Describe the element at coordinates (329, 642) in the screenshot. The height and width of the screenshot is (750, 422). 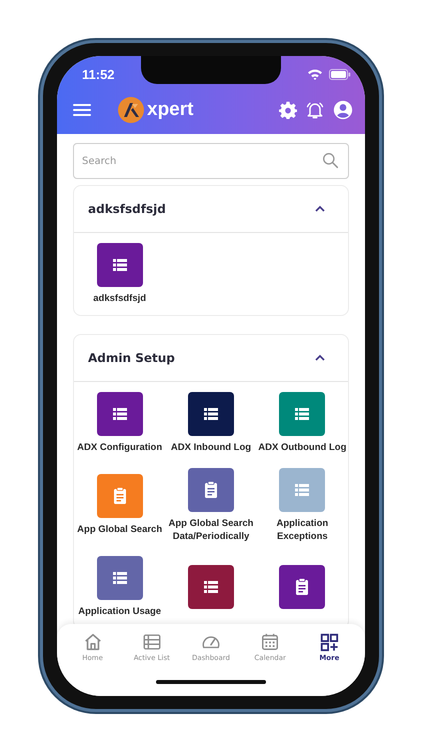
I see `grid-plus-icon` at that location.